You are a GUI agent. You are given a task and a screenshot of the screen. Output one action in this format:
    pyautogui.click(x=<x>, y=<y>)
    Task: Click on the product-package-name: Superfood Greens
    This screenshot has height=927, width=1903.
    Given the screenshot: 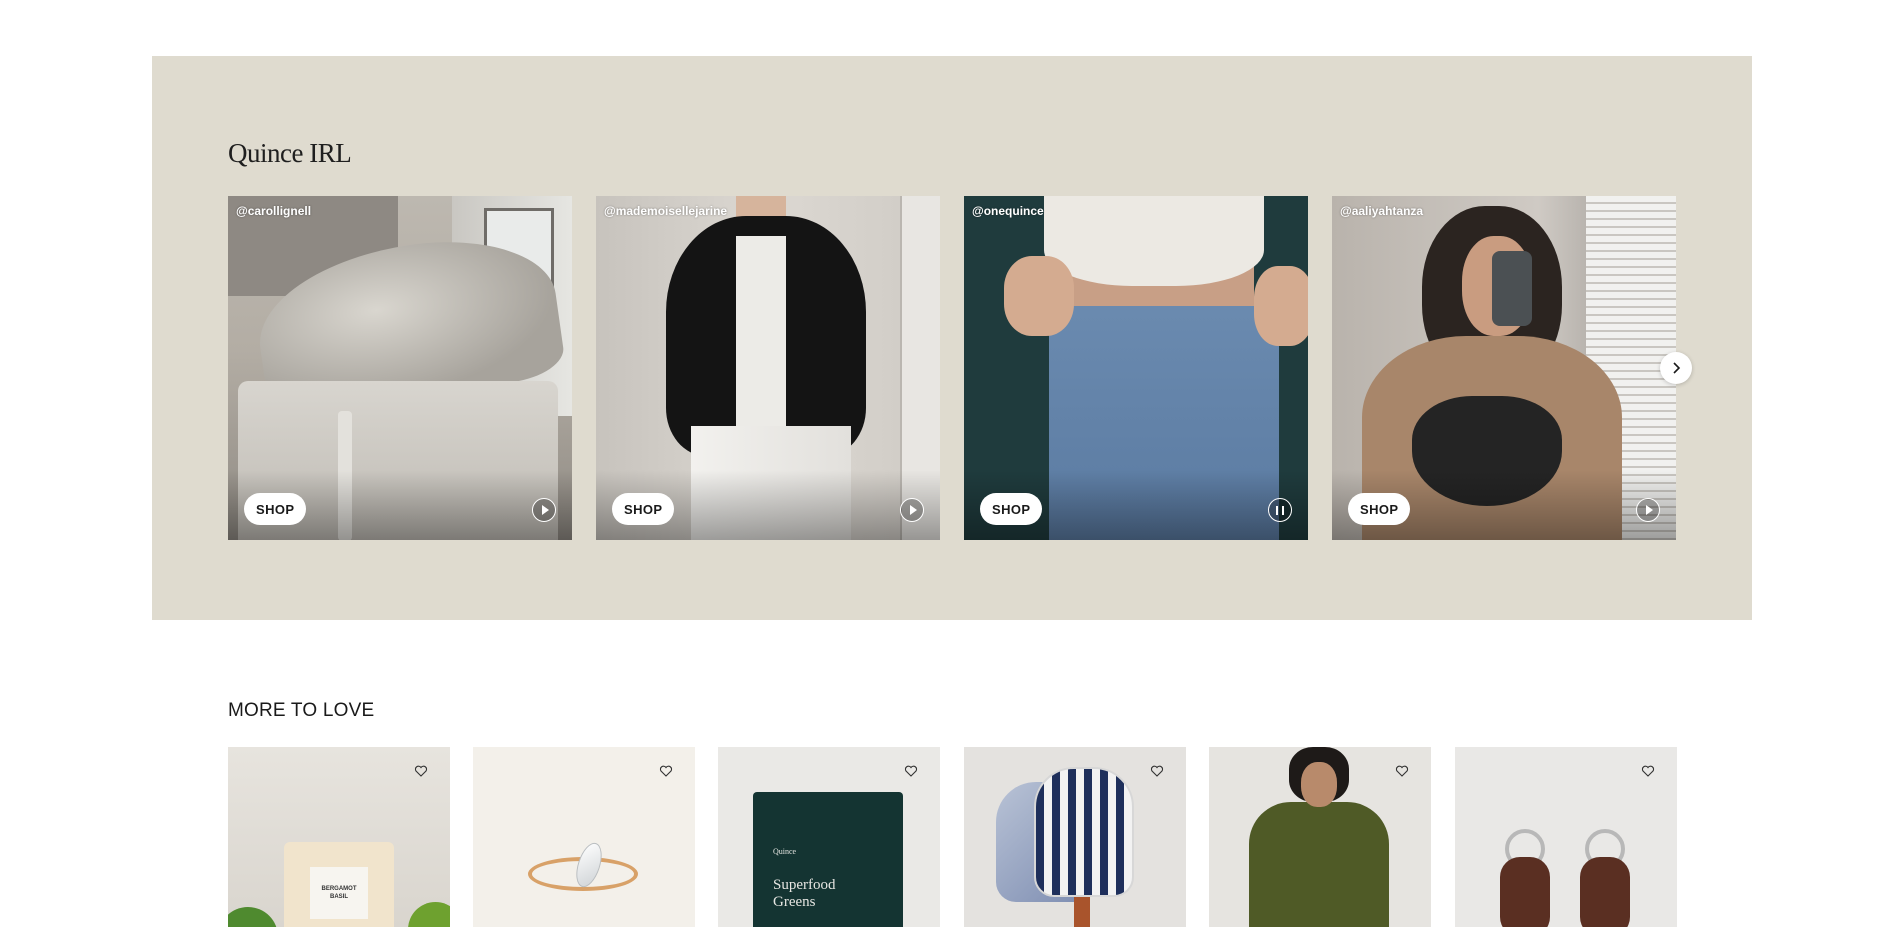 What is the action you would take?
    pyautogui.click(x=804, y=893)
    